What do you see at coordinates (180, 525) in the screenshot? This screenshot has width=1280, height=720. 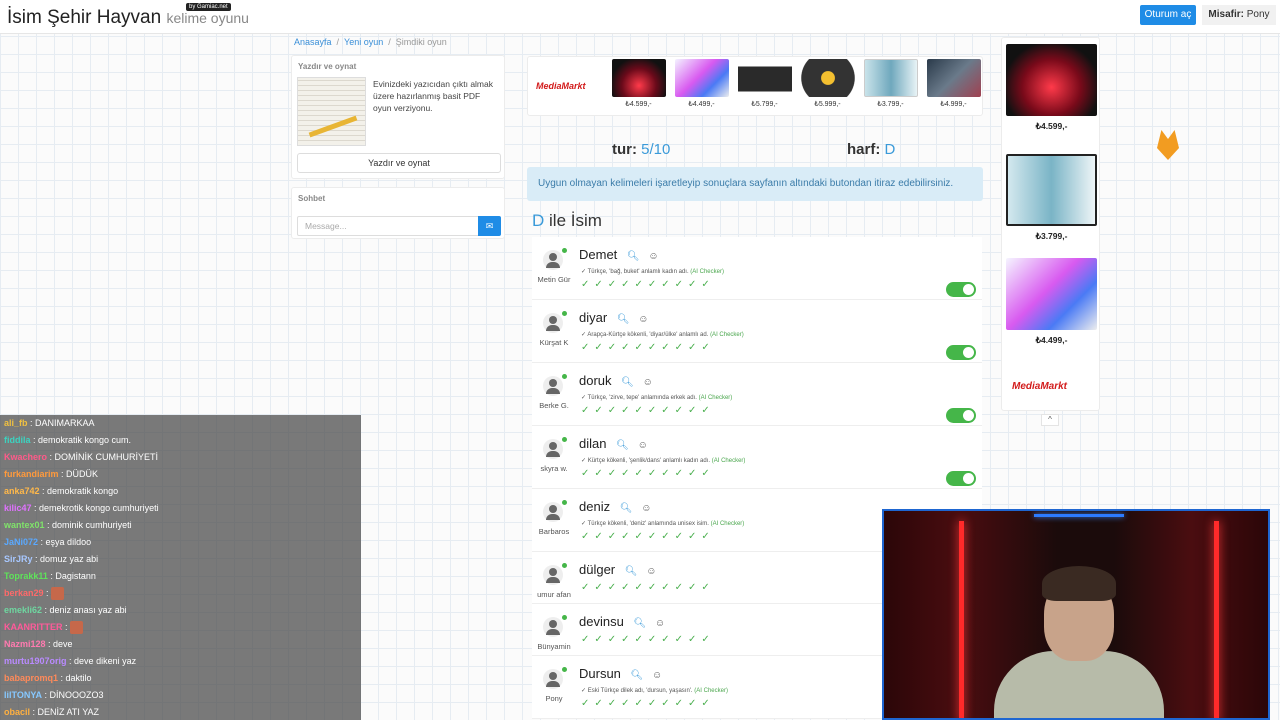 I see `chat-message: wantex01 : dominik cumhuriyeti` at bounding box center [180, 525].